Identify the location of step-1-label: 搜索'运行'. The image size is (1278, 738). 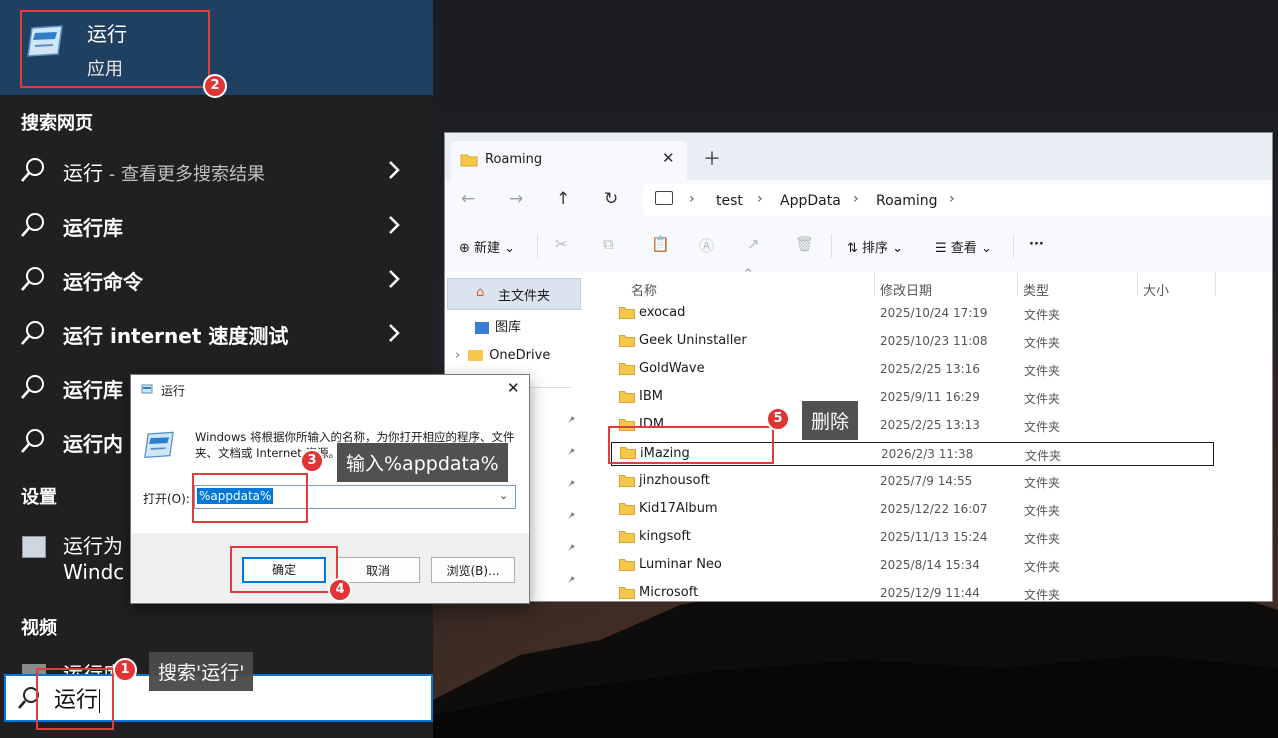
(201, 671).